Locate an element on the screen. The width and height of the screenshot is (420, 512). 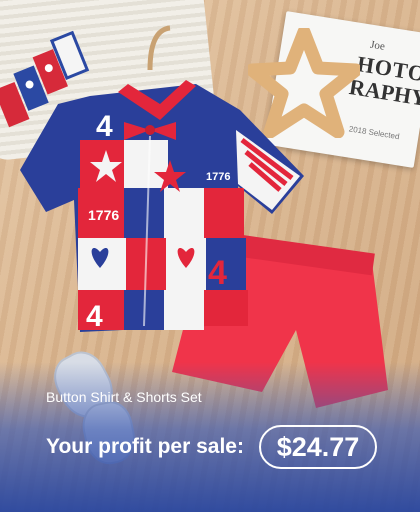
profit-amount: $24.77 is located at coordinates (318, 446).